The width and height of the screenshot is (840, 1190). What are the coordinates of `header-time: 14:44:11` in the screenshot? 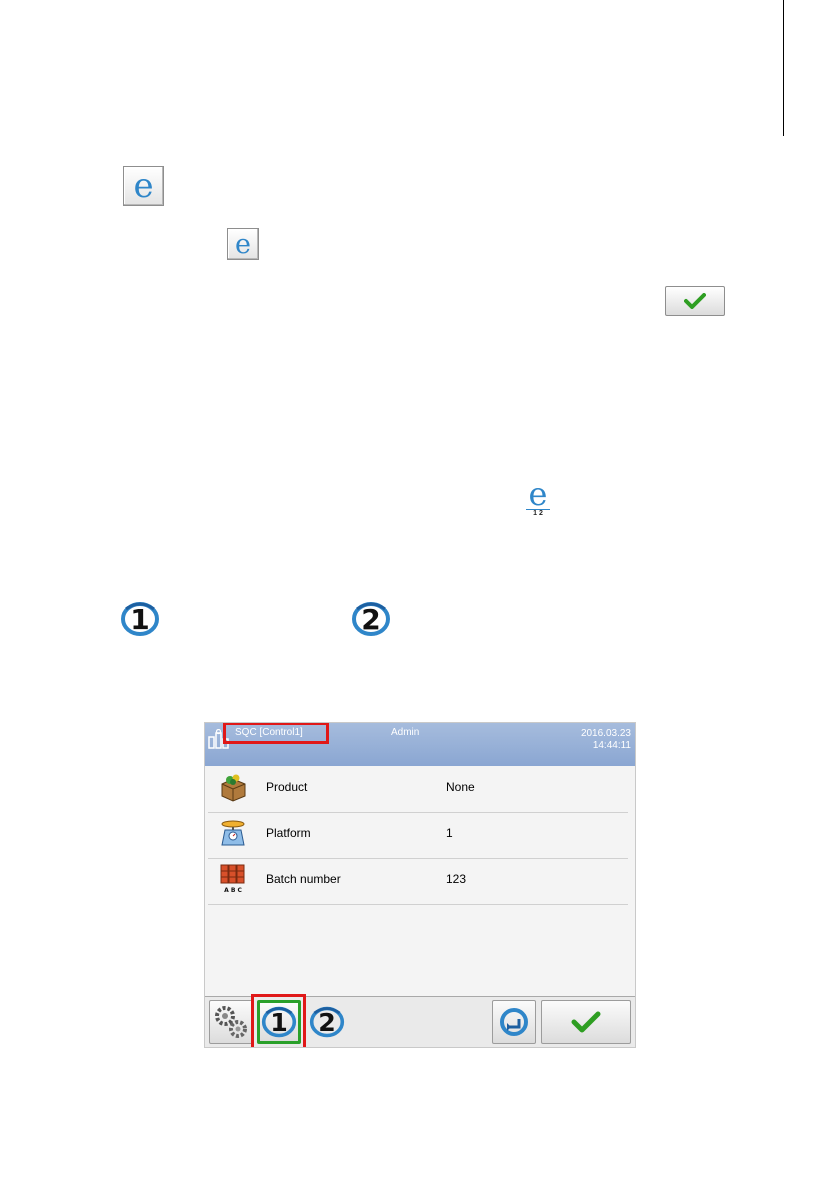 It's located at (611, 745).